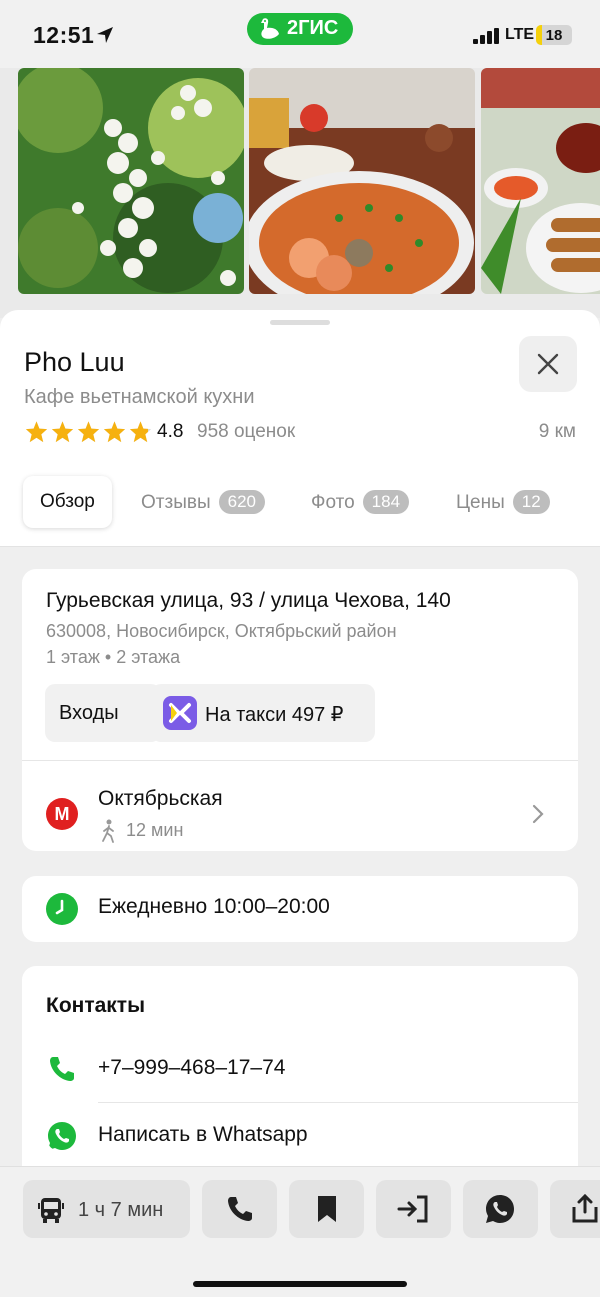 This screenshot has height=1297, width=600. Describe the element at coordinates (108, 831) in the screenshot. I see `walk-icon` at that location.